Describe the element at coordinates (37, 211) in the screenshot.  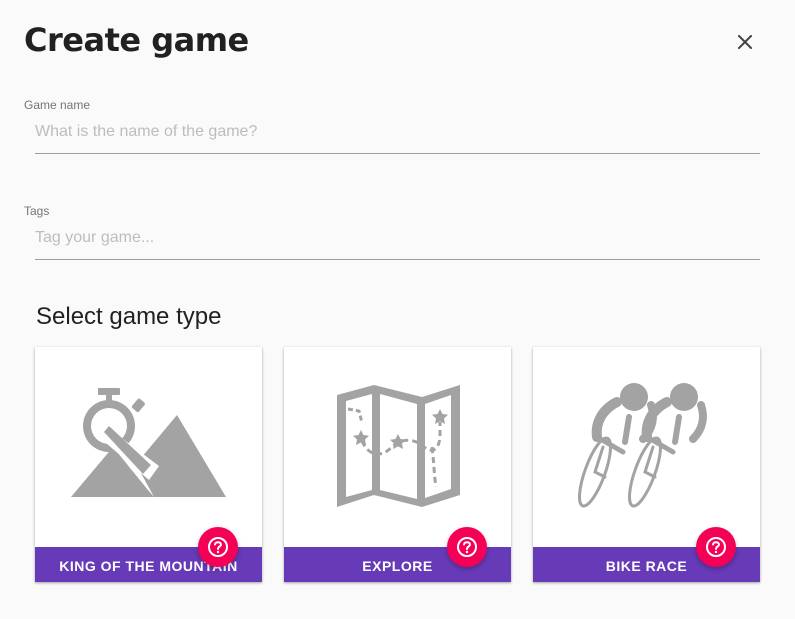
I see `tags-label: Tags` at that location.